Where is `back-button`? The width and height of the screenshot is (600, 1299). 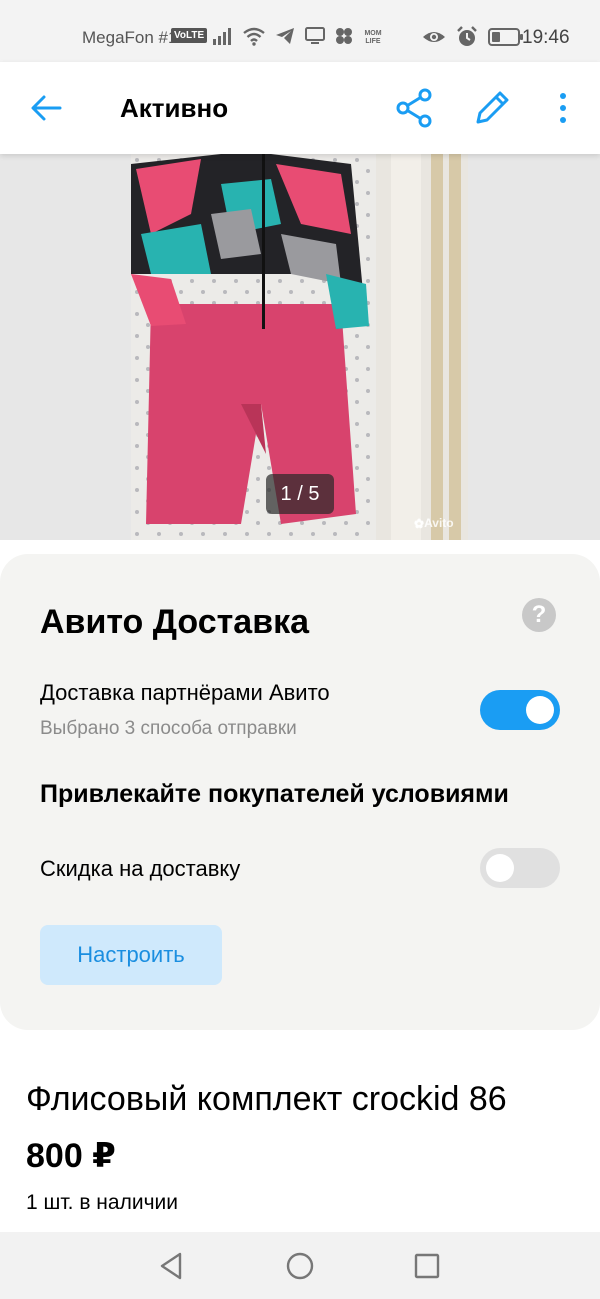 back-button is located at coordinates (46, 108).